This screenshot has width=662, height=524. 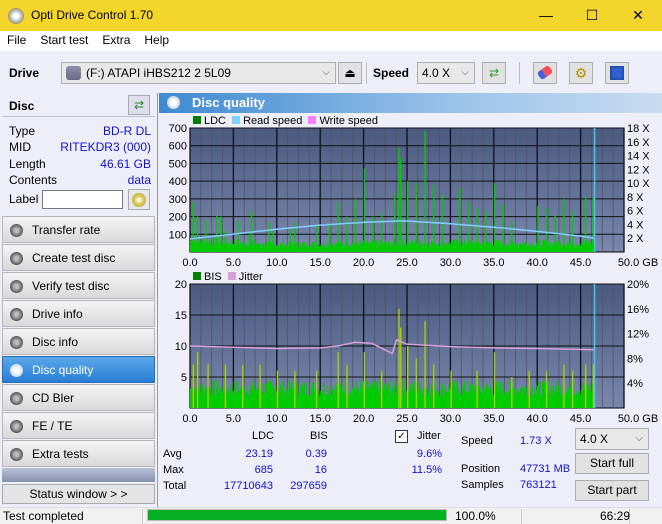 What do you see at coordinates (63, 370) in the screenshot?
I see `nav-label: Disc quality` at bounding box center [63, 370].